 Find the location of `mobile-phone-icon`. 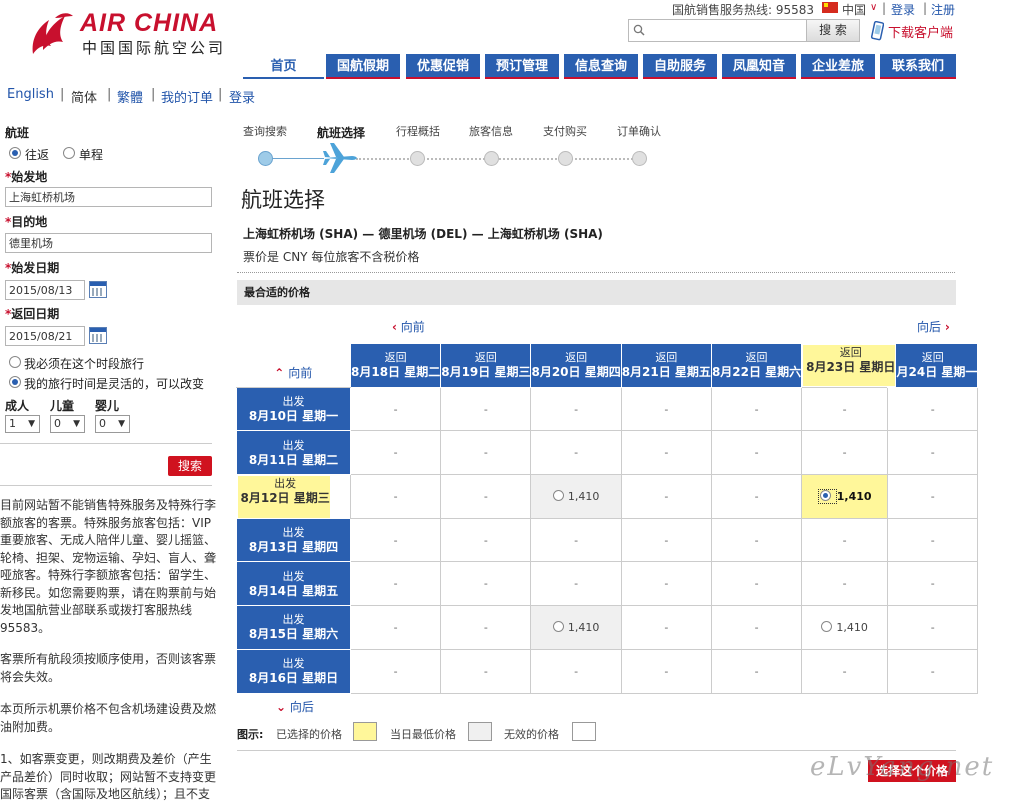

mobile-phone-icon is located at coordinates (877, 31).